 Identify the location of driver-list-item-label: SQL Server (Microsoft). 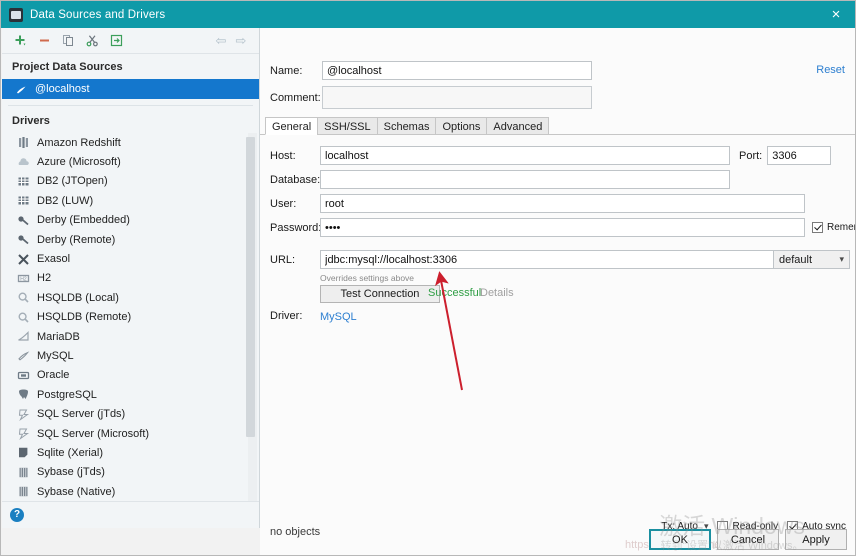
(93, 433).